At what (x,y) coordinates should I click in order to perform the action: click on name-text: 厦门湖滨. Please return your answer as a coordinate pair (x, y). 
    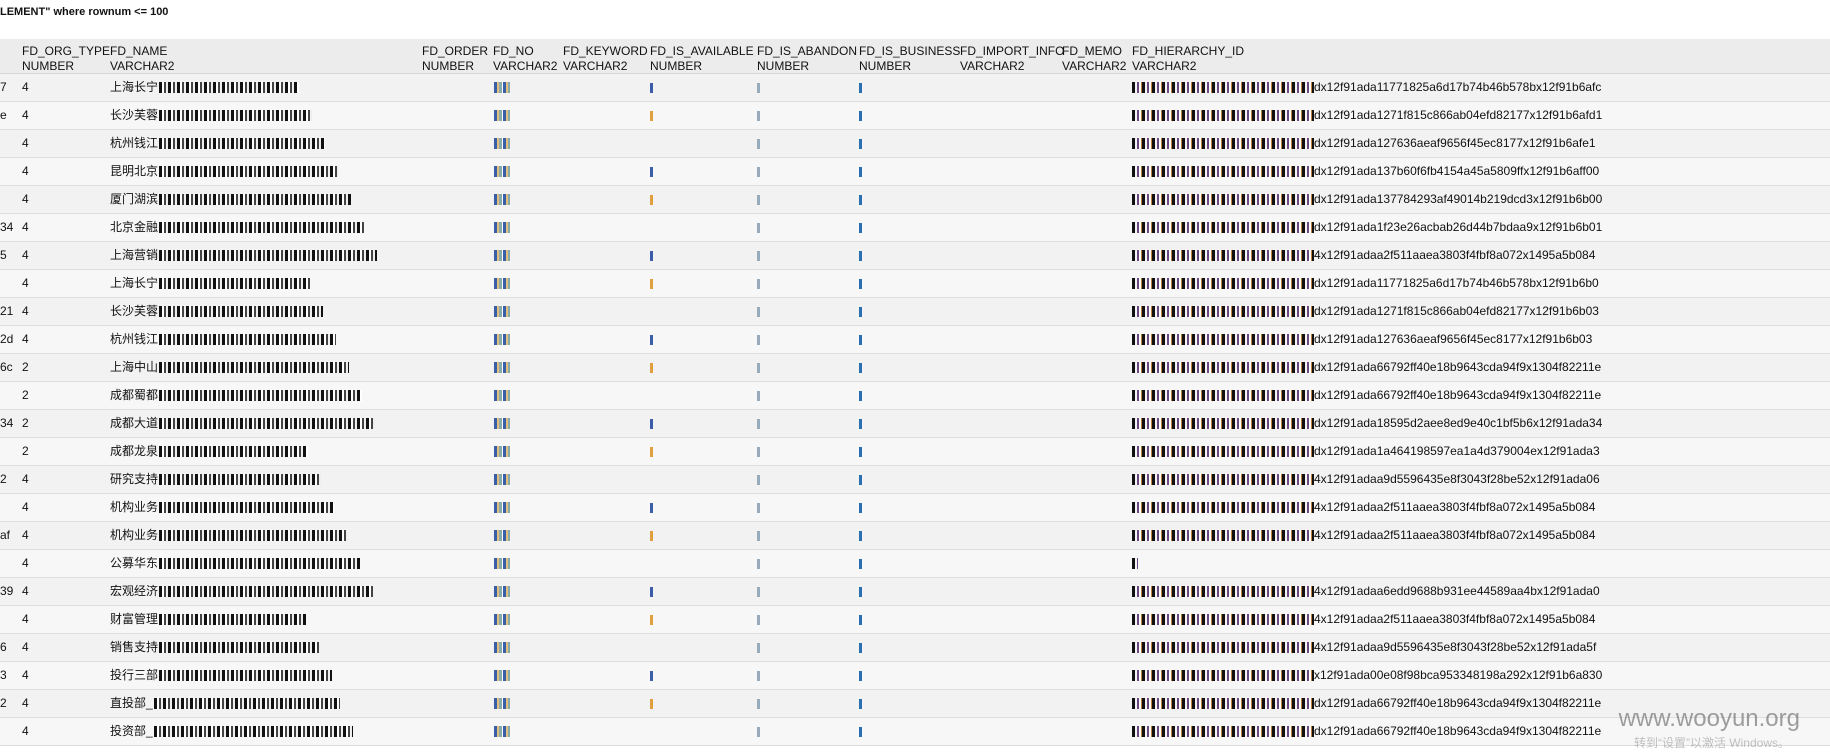
    Looking at the image, I should click on (134, 199).